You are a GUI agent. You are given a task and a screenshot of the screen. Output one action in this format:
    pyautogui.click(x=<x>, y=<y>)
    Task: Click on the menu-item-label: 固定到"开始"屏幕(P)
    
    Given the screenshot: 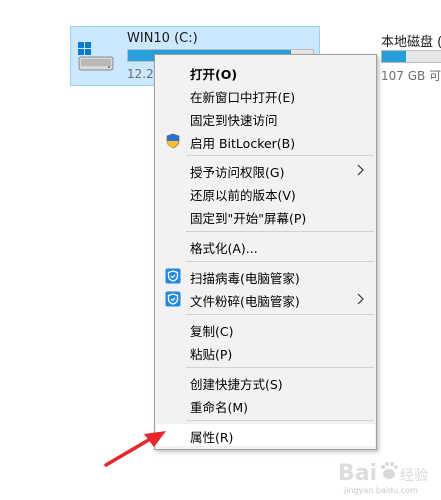 What is the action you would take?
    pyautogui.click(x=248, y=218)
    